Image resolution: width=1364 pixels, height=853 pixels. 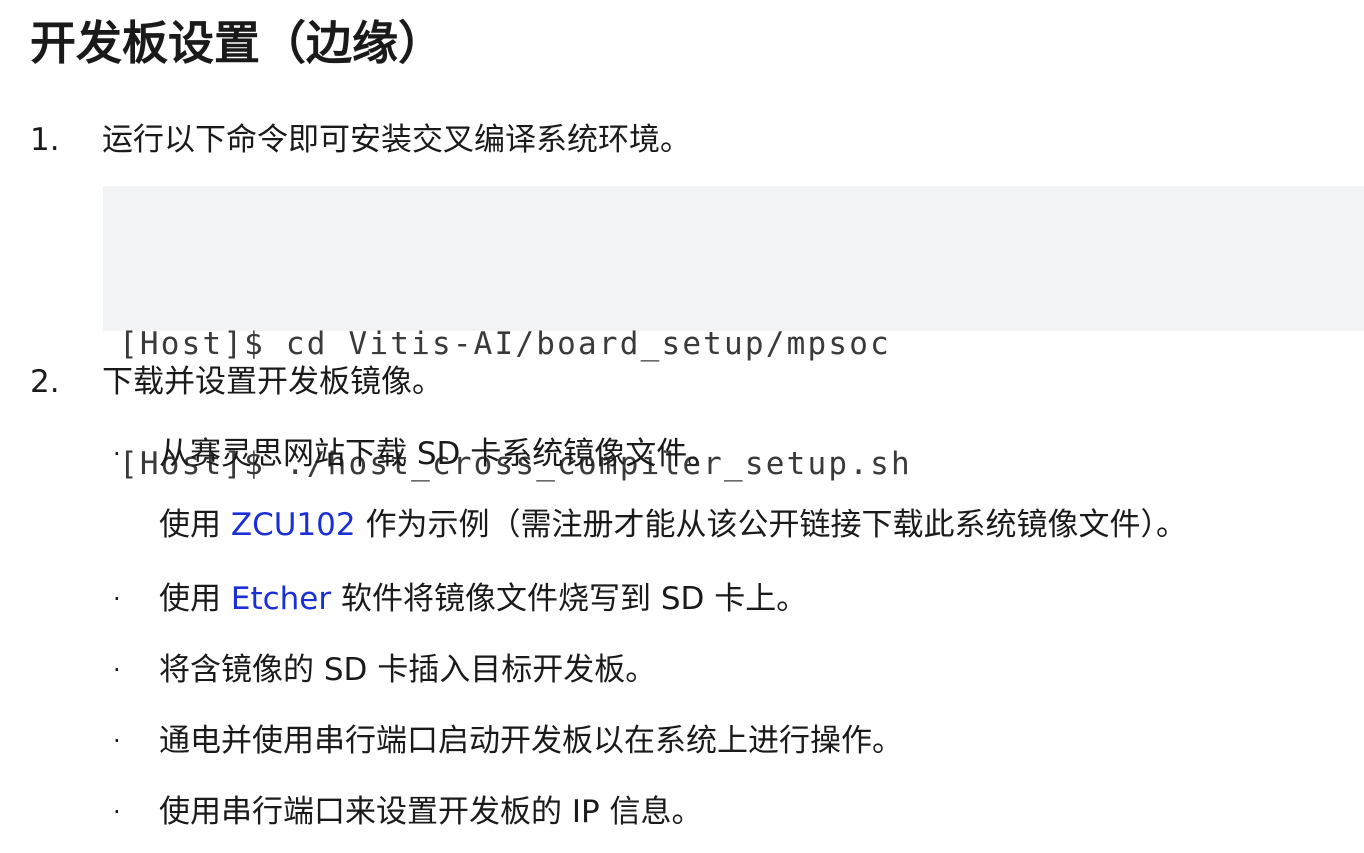 What do you see at coordinates (771, 525) in the screenshot?
I see `detail-text-after: 作为示例（需注册才能从该公开链接下载此系统镜像文件）。` at bounding box center [771, 525].